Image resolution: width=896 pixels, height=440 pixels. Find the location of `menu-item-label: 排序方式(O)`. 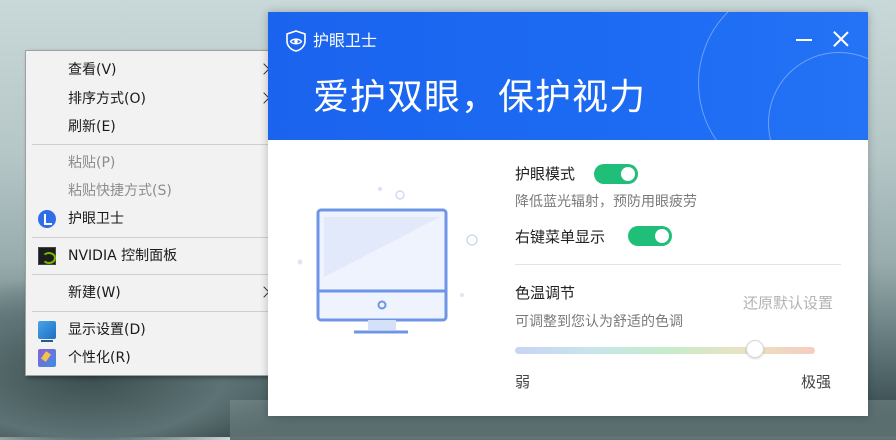

menu-item-label: 排序方式(O) is located at coordinates (107, 99).